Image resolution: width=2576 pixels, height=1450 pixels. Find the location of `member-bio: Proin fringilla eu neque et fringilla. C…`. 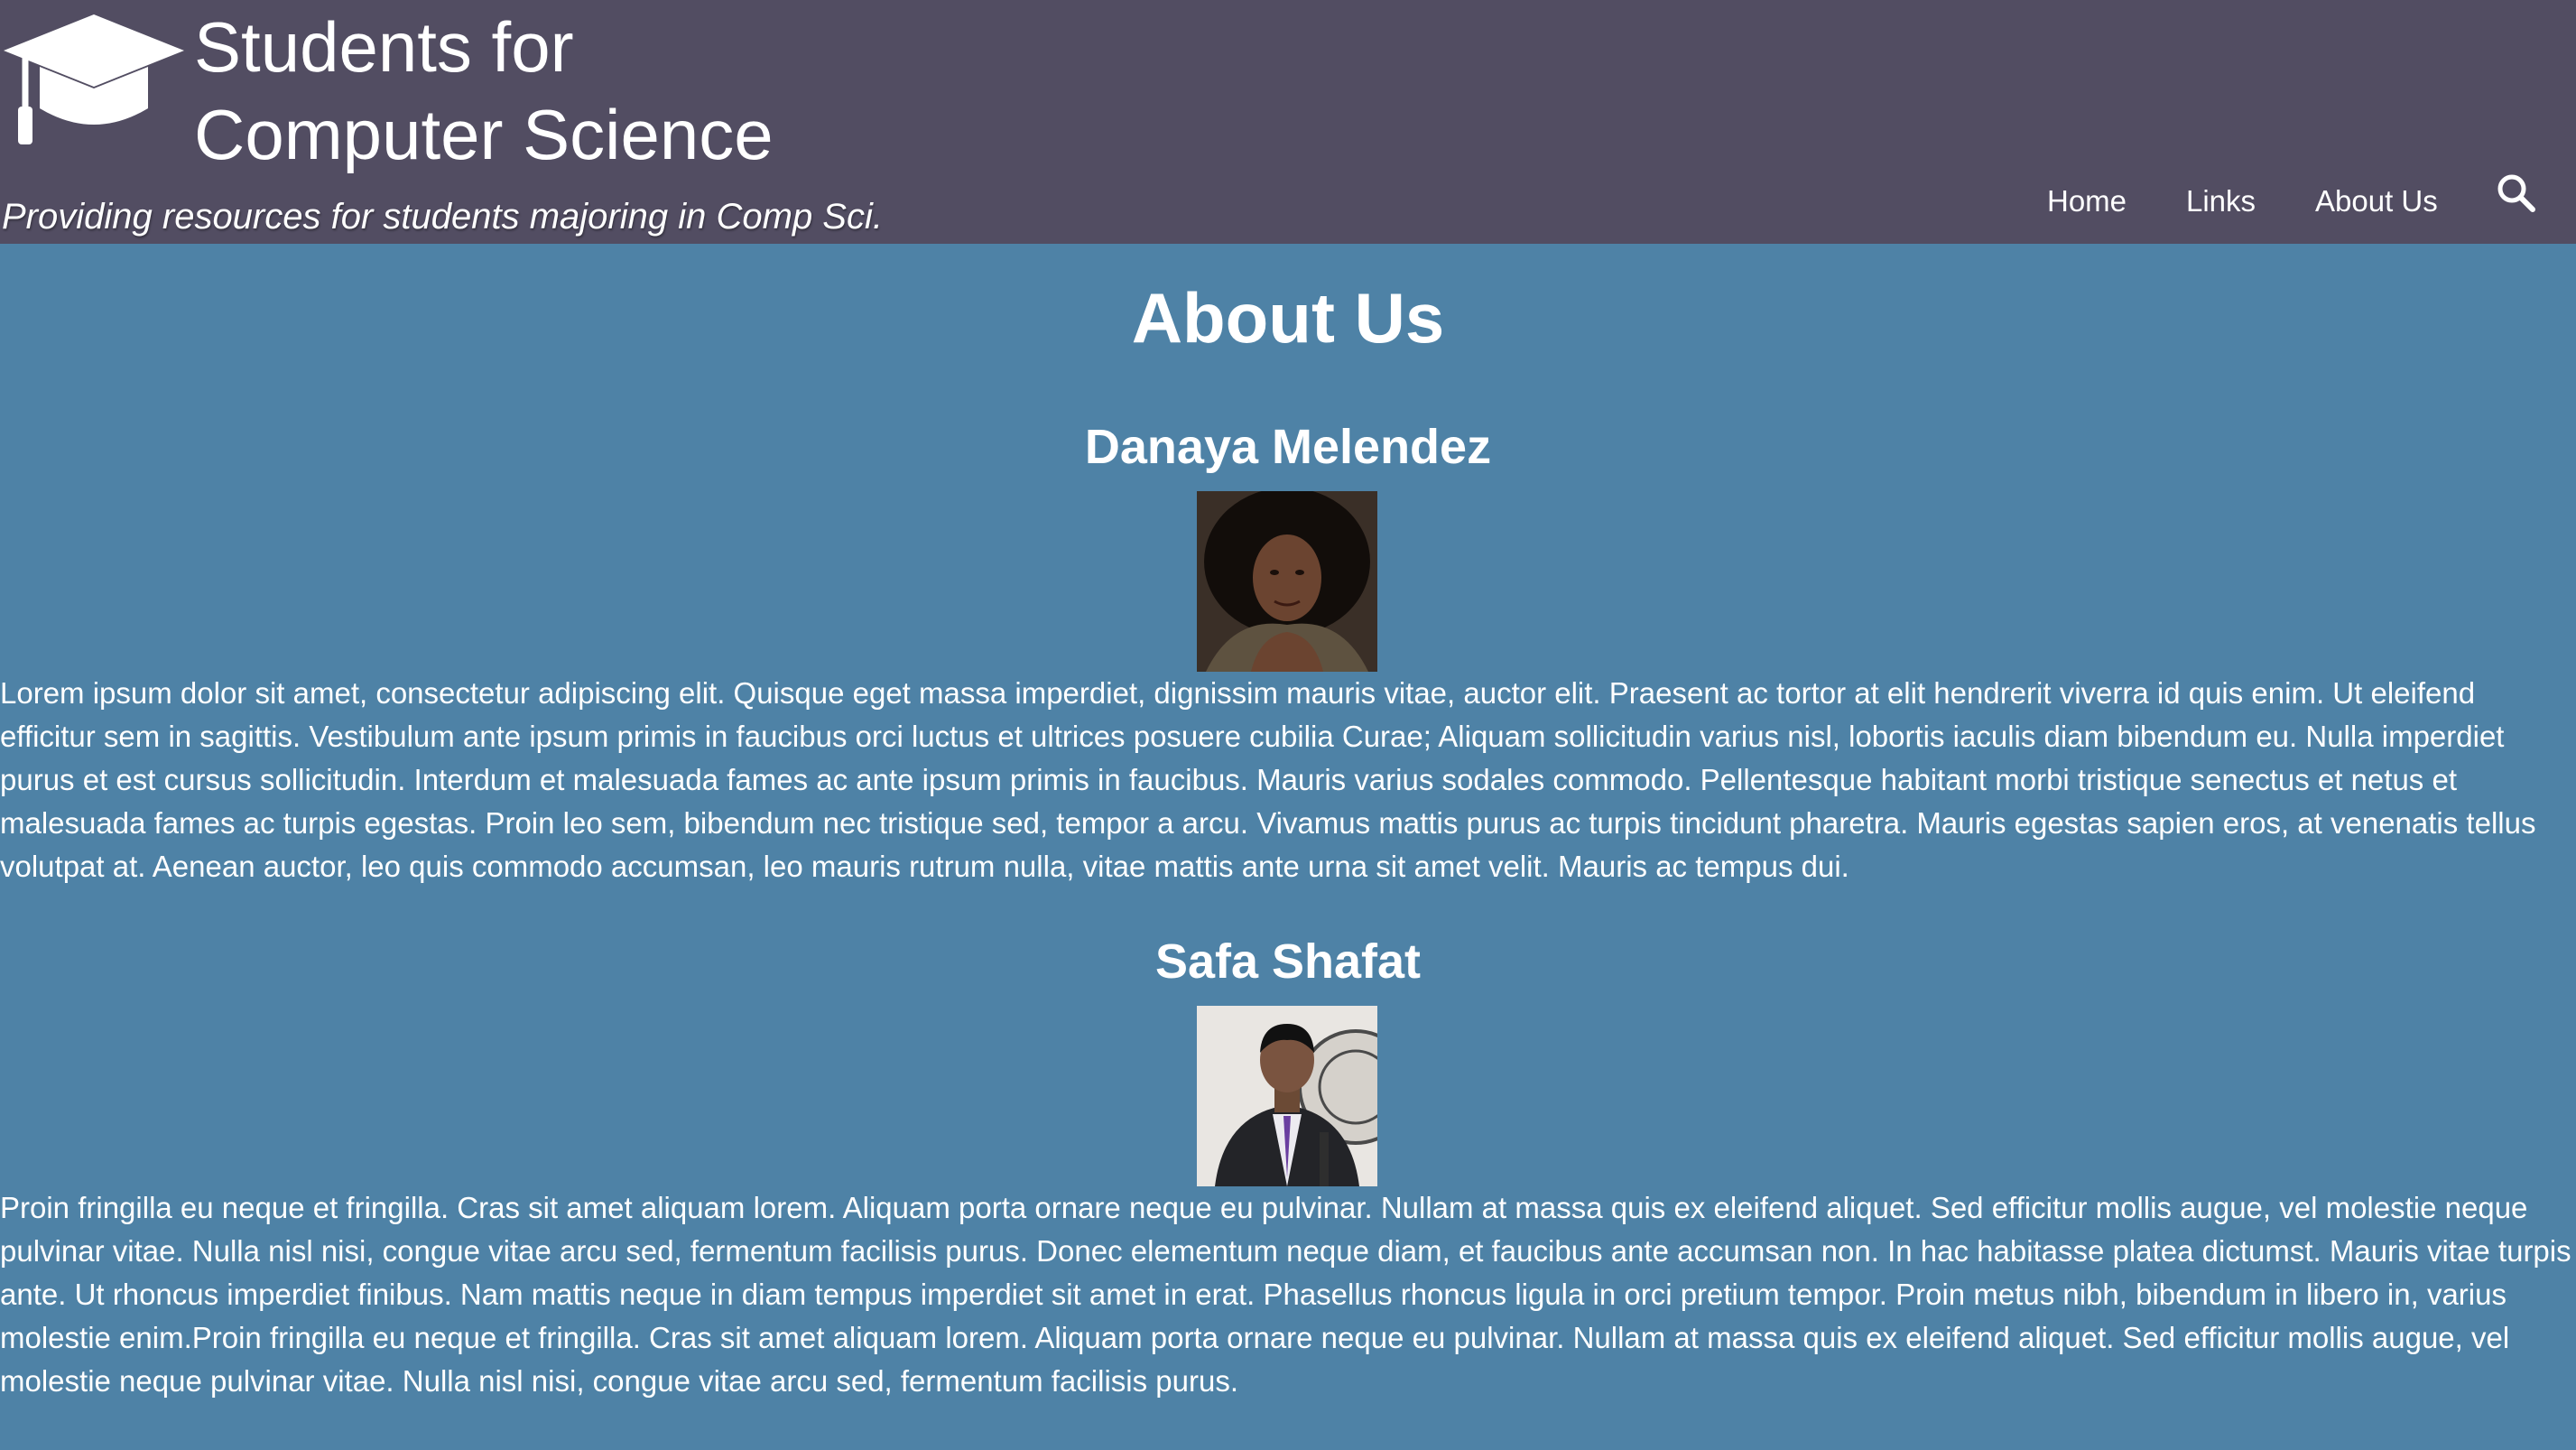

member-bio: Proin fringilla eu neque et fringilla. C… is located at coordinates (1285, 1294).